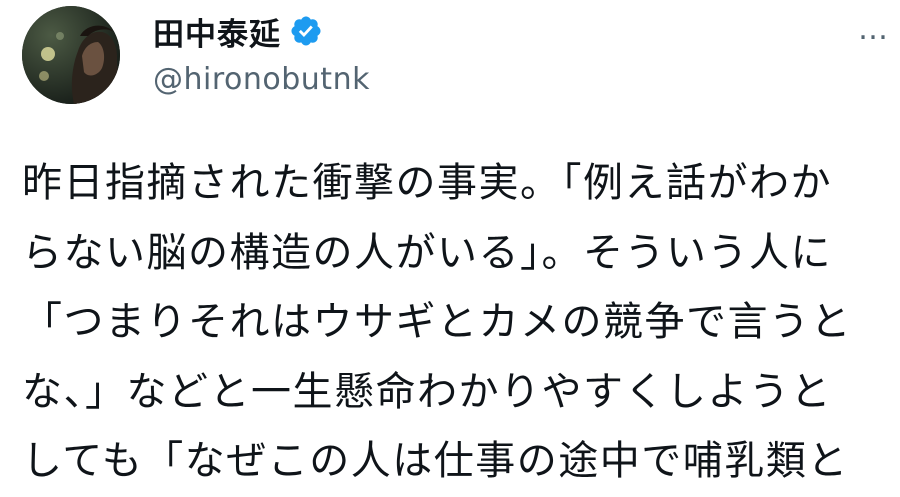 This screenshot has width=900, height=497. Describe the element at coordinates (306, 31) in the screenshot. I see `verified-check-icon` at that location.